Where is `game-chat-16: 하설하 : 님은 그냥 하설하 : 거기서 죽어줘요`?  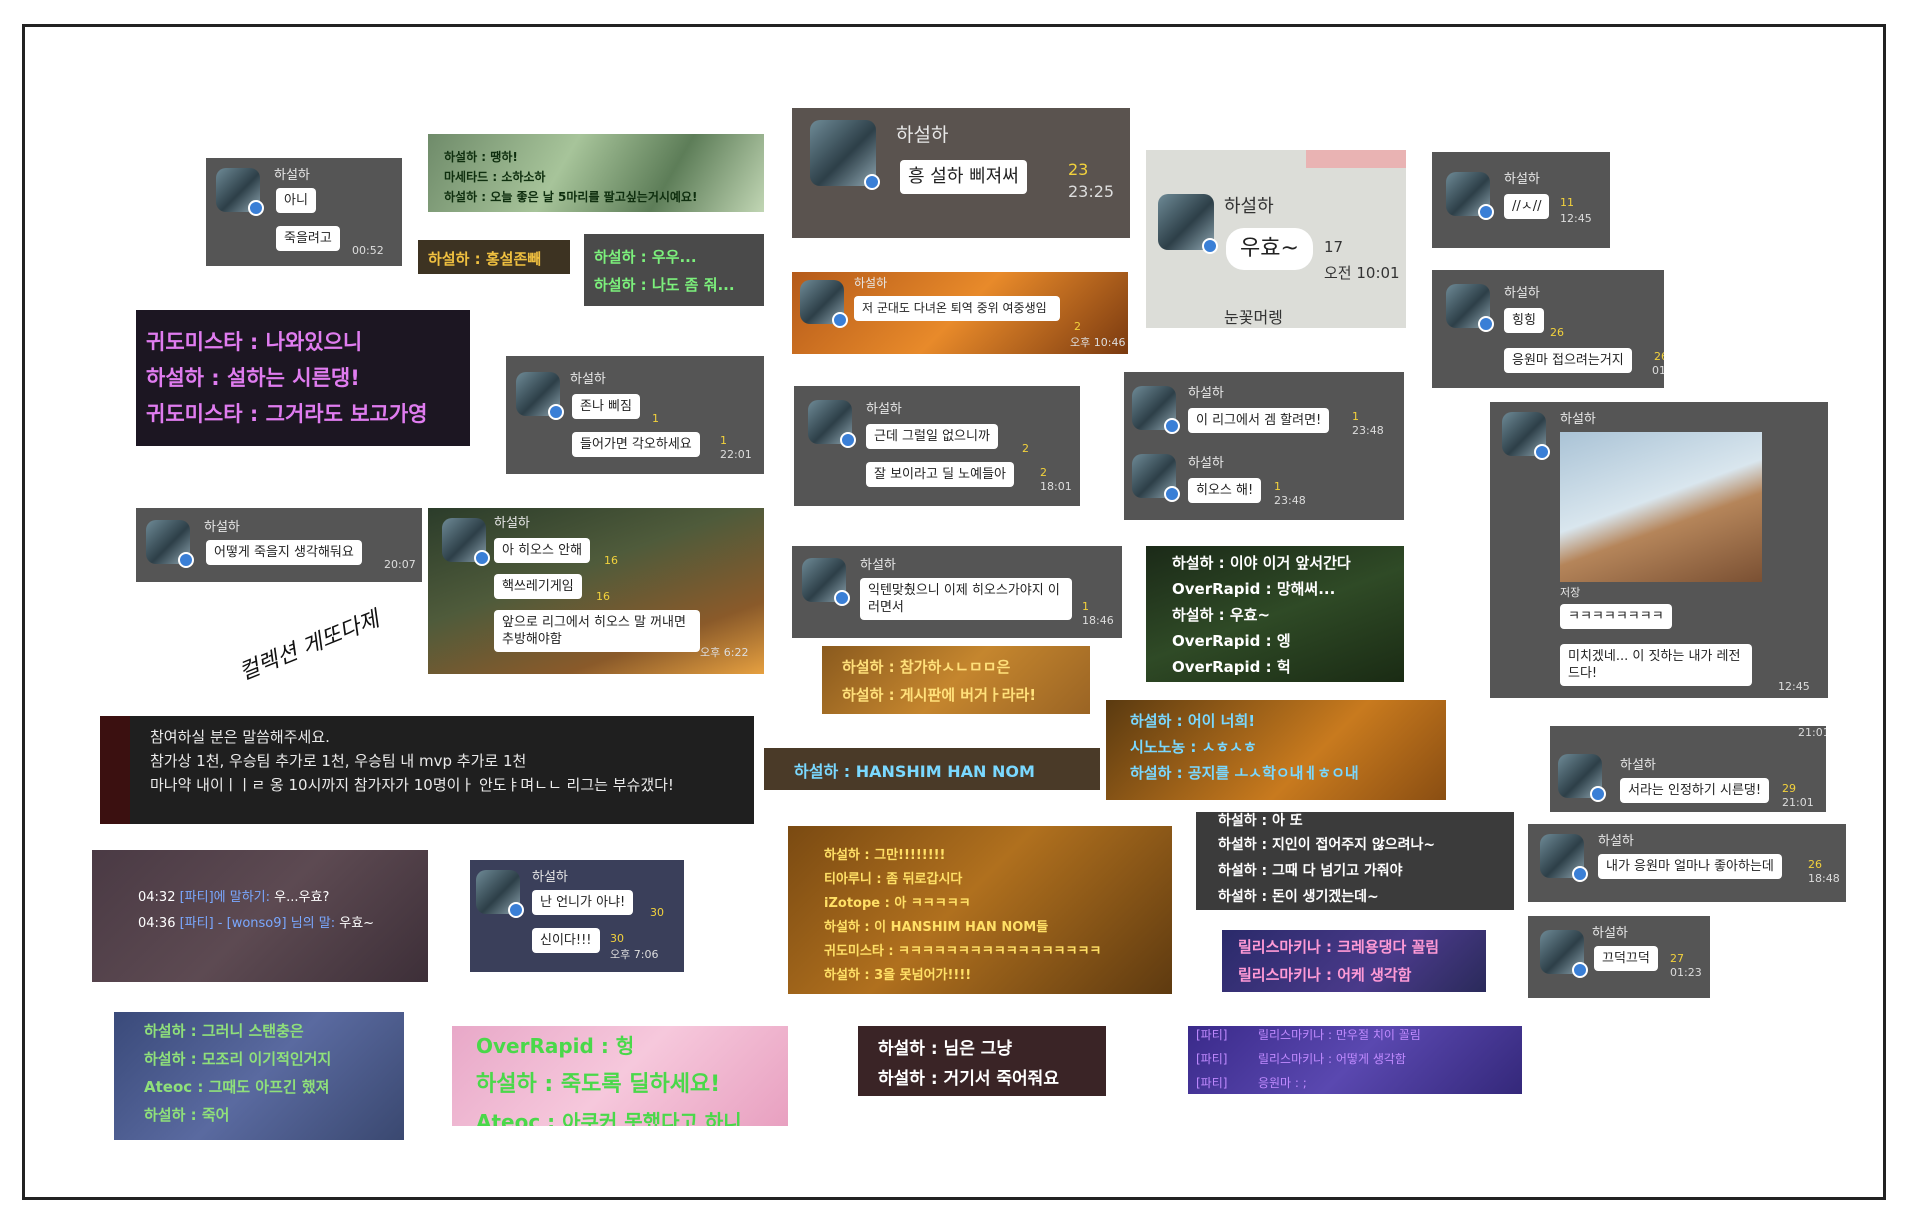
game-chat-16: 하설하 : 님은 그냥 하설하 : 거기서 죽어줘요 is located at coordinates (982, 1061).